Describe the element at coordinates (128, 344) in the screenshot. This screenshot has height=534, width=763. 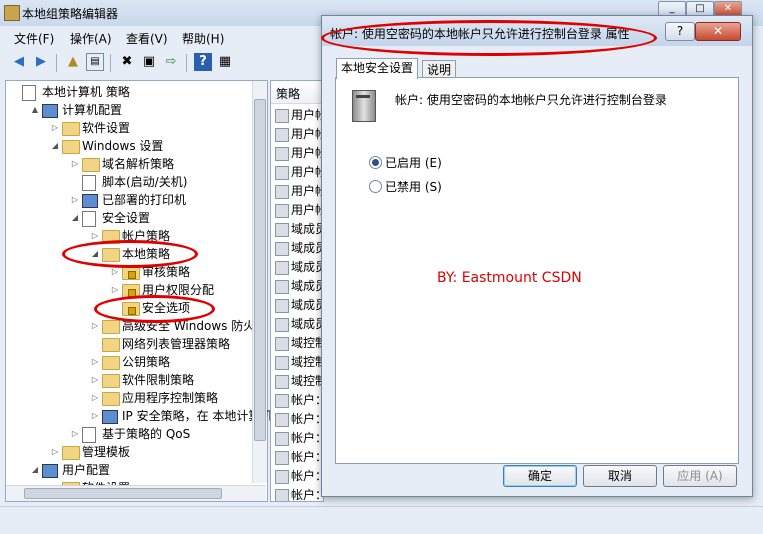
I see `tree-item: 网络列表管理器策略` at that location.